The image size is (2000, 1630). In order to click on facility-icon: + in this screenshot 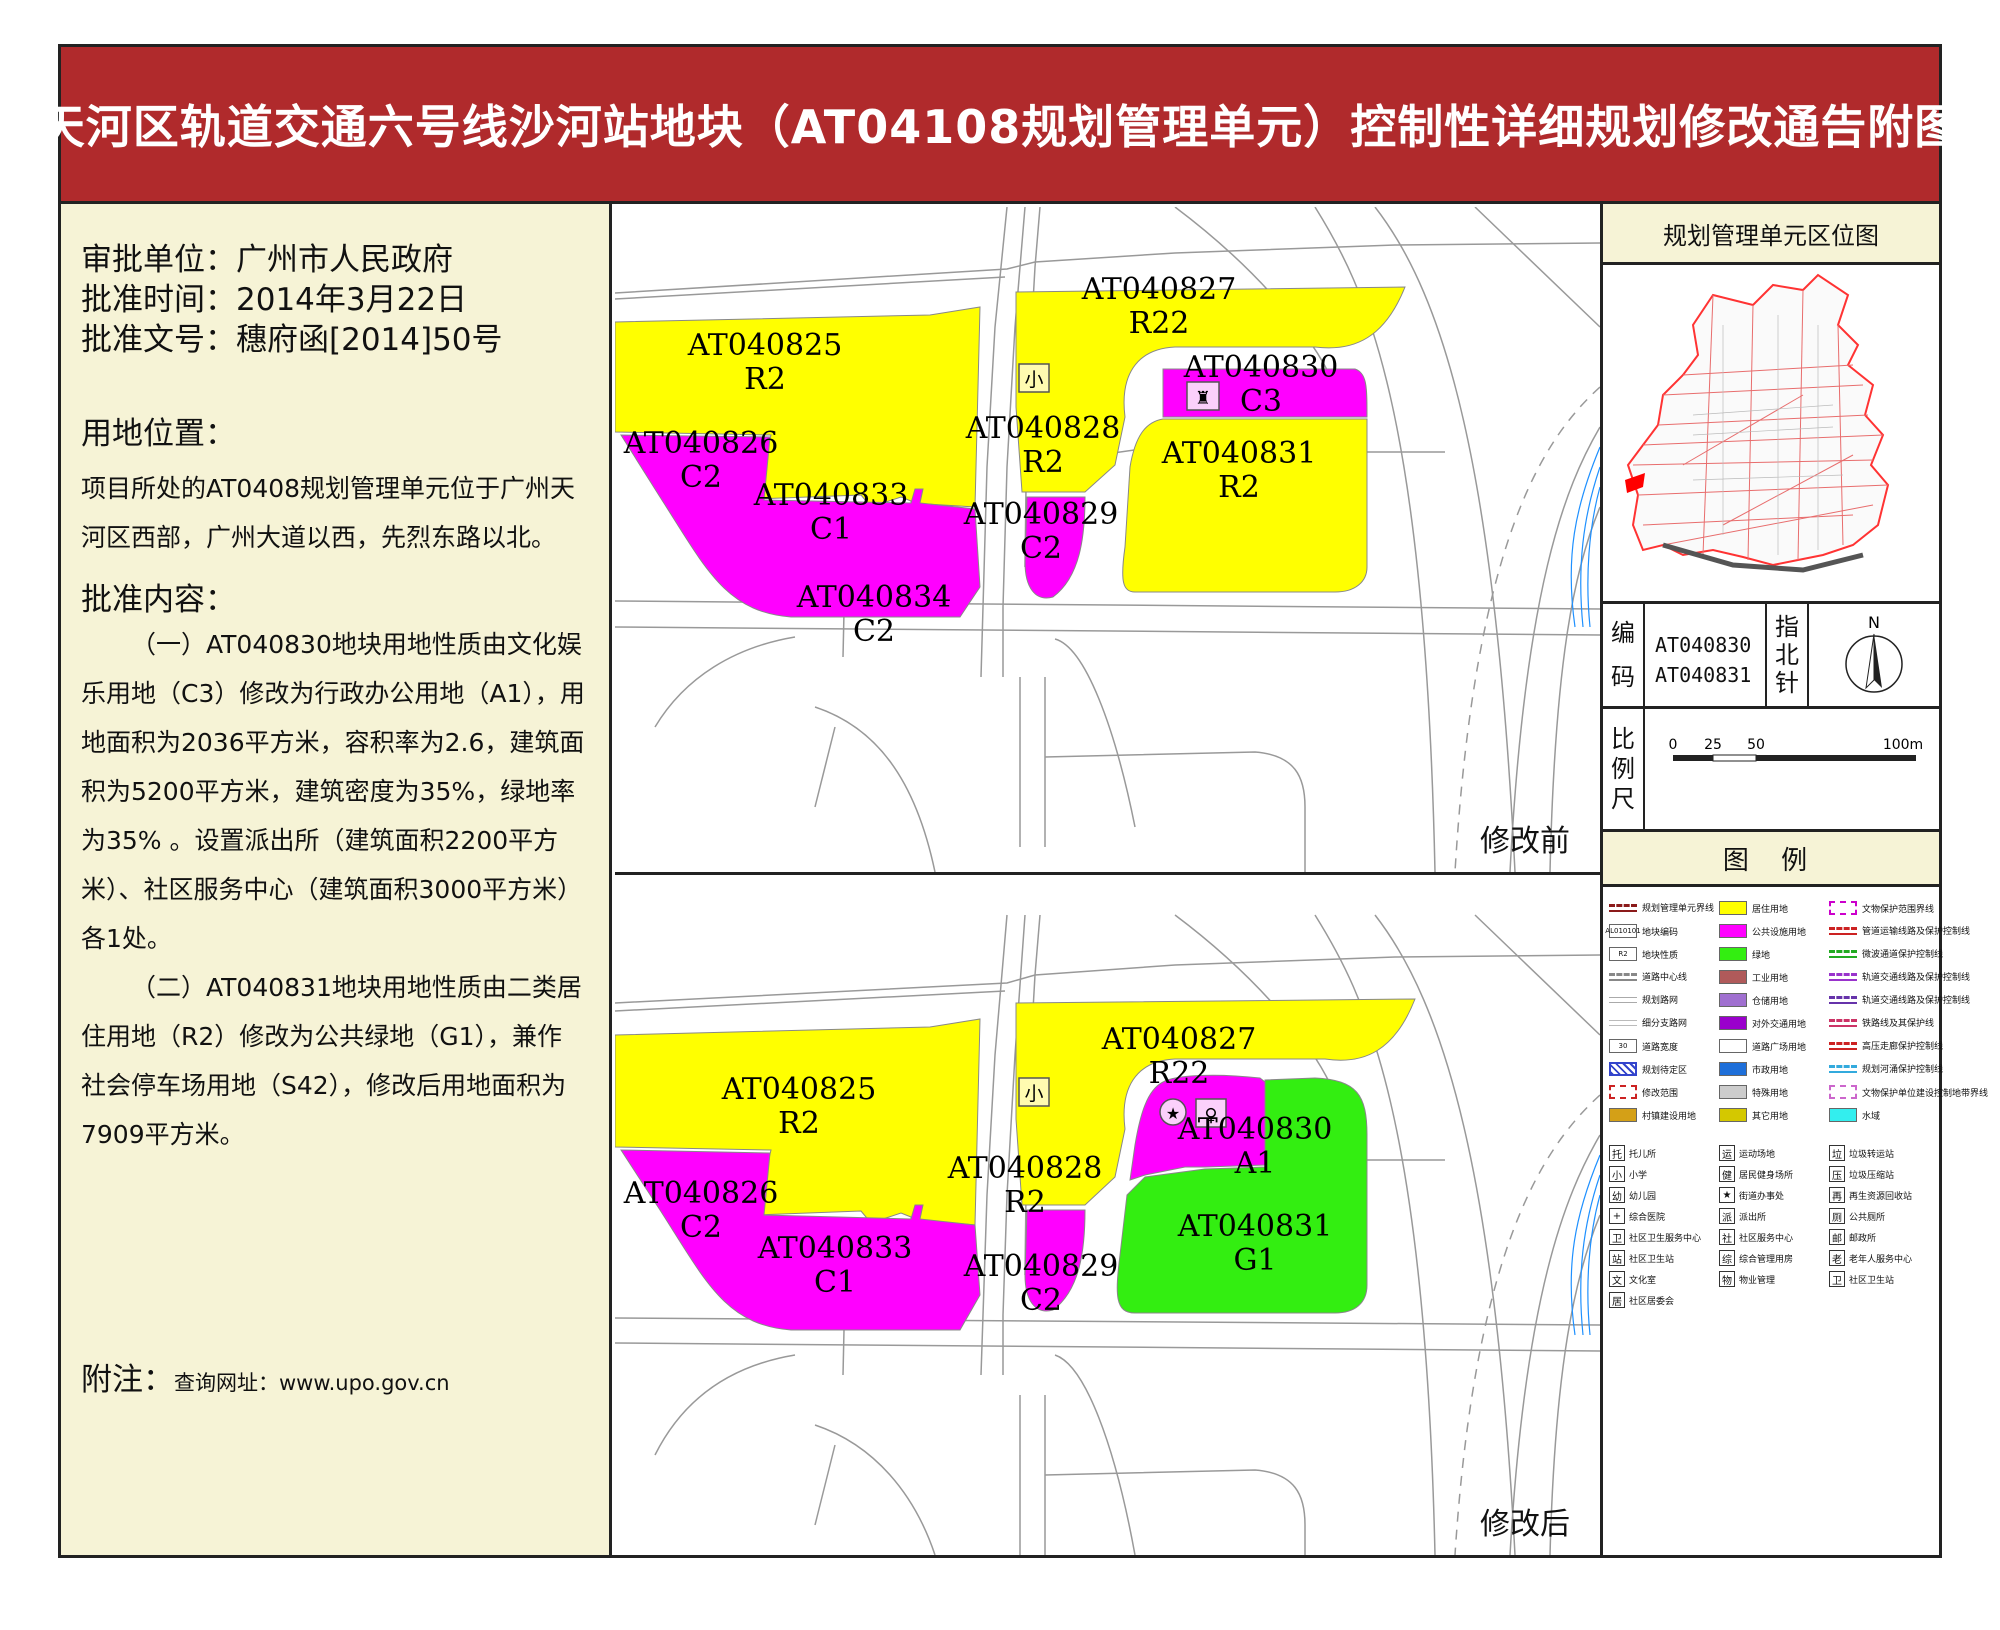, I will do `click(1617, 1216)`.